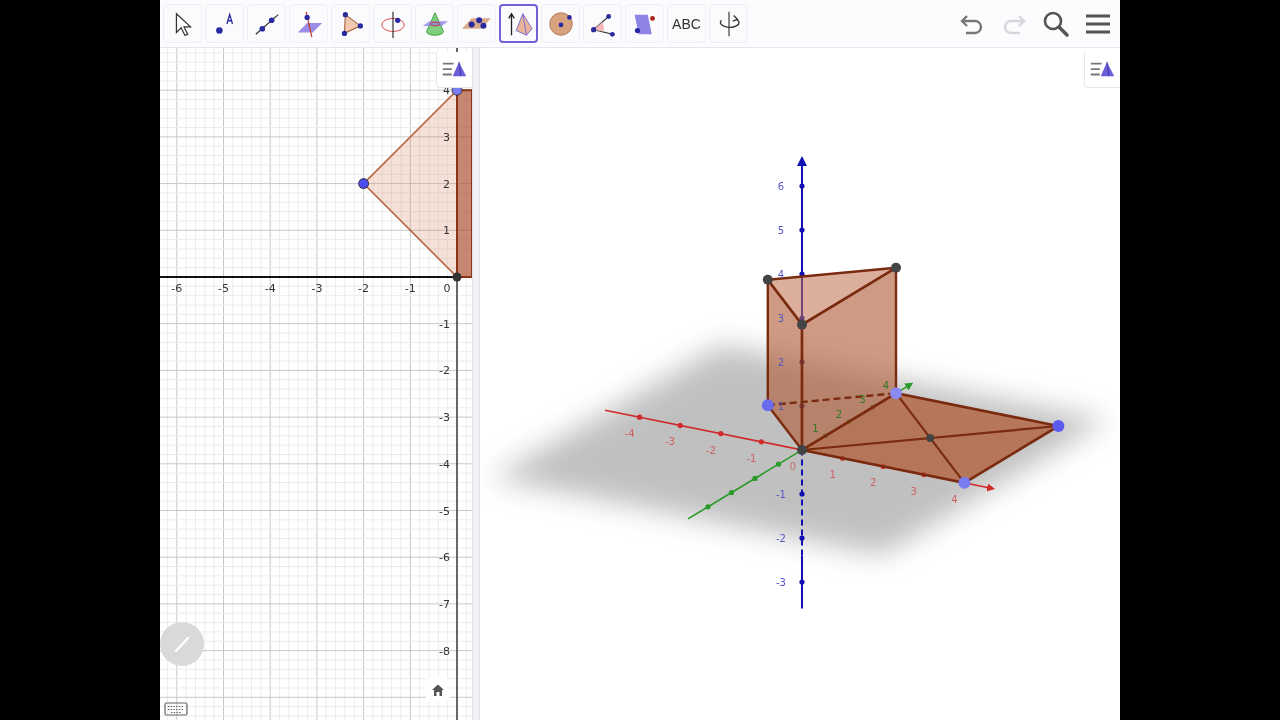 The image size is (1280, 720). Describe the element at coordinates (1056, 23) in the screenshot. I see `search-icon` at that location.